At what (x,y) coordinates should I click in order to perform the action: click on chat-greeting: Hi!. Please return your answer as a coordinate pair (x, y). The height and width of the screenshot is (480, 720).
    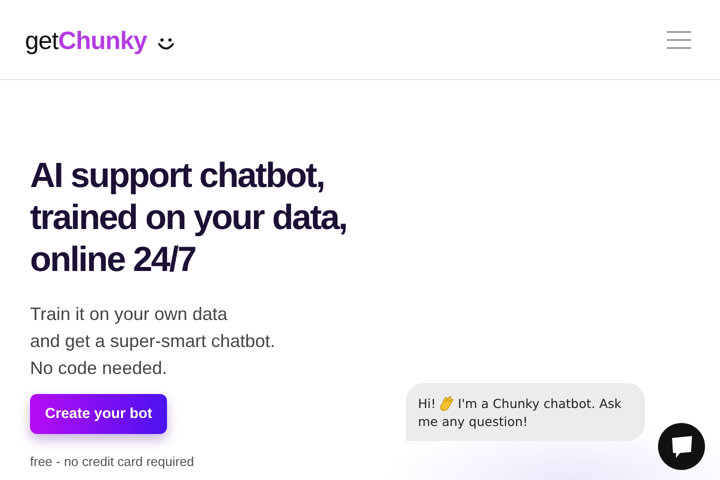
    Looking at the image, I should click on (427, 404).